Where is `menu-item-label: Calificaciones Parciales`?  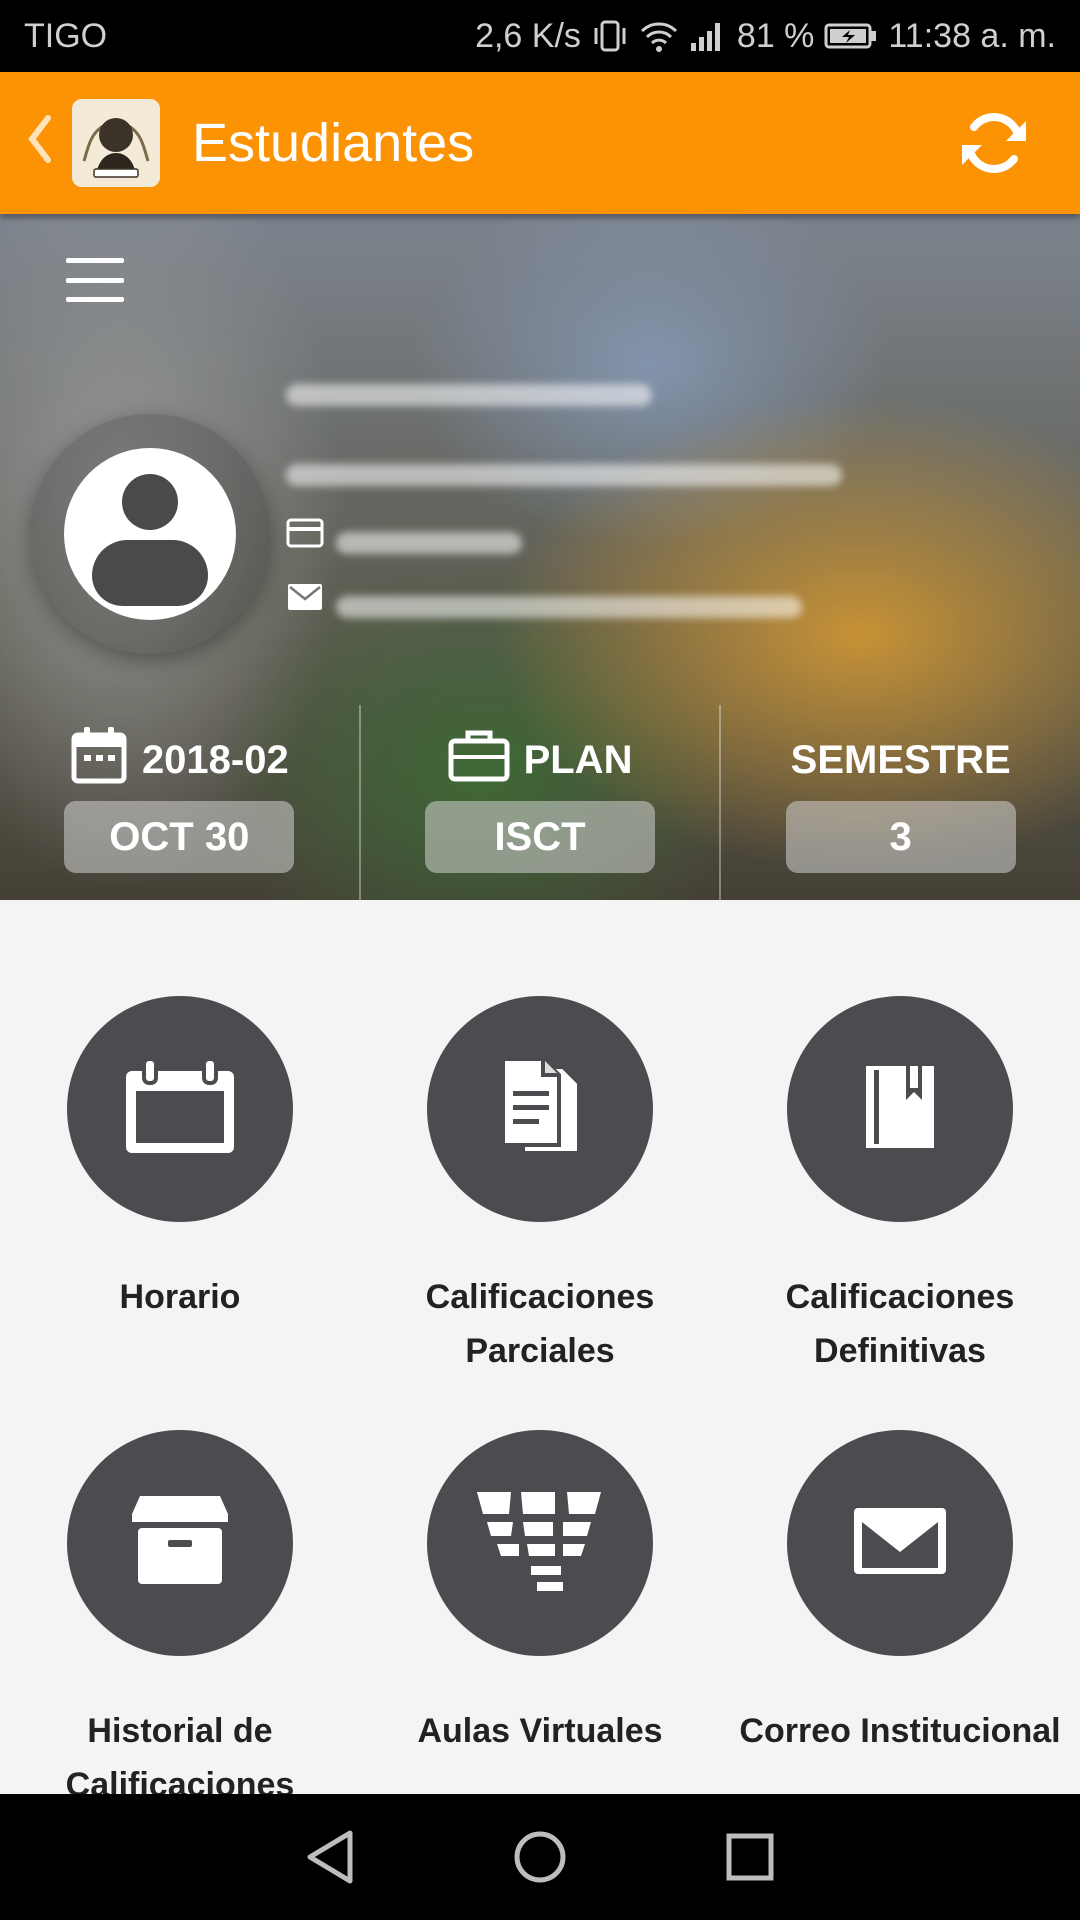
menu-item-label: Calificaciones Parciales is located at coordinates (540, 1324).